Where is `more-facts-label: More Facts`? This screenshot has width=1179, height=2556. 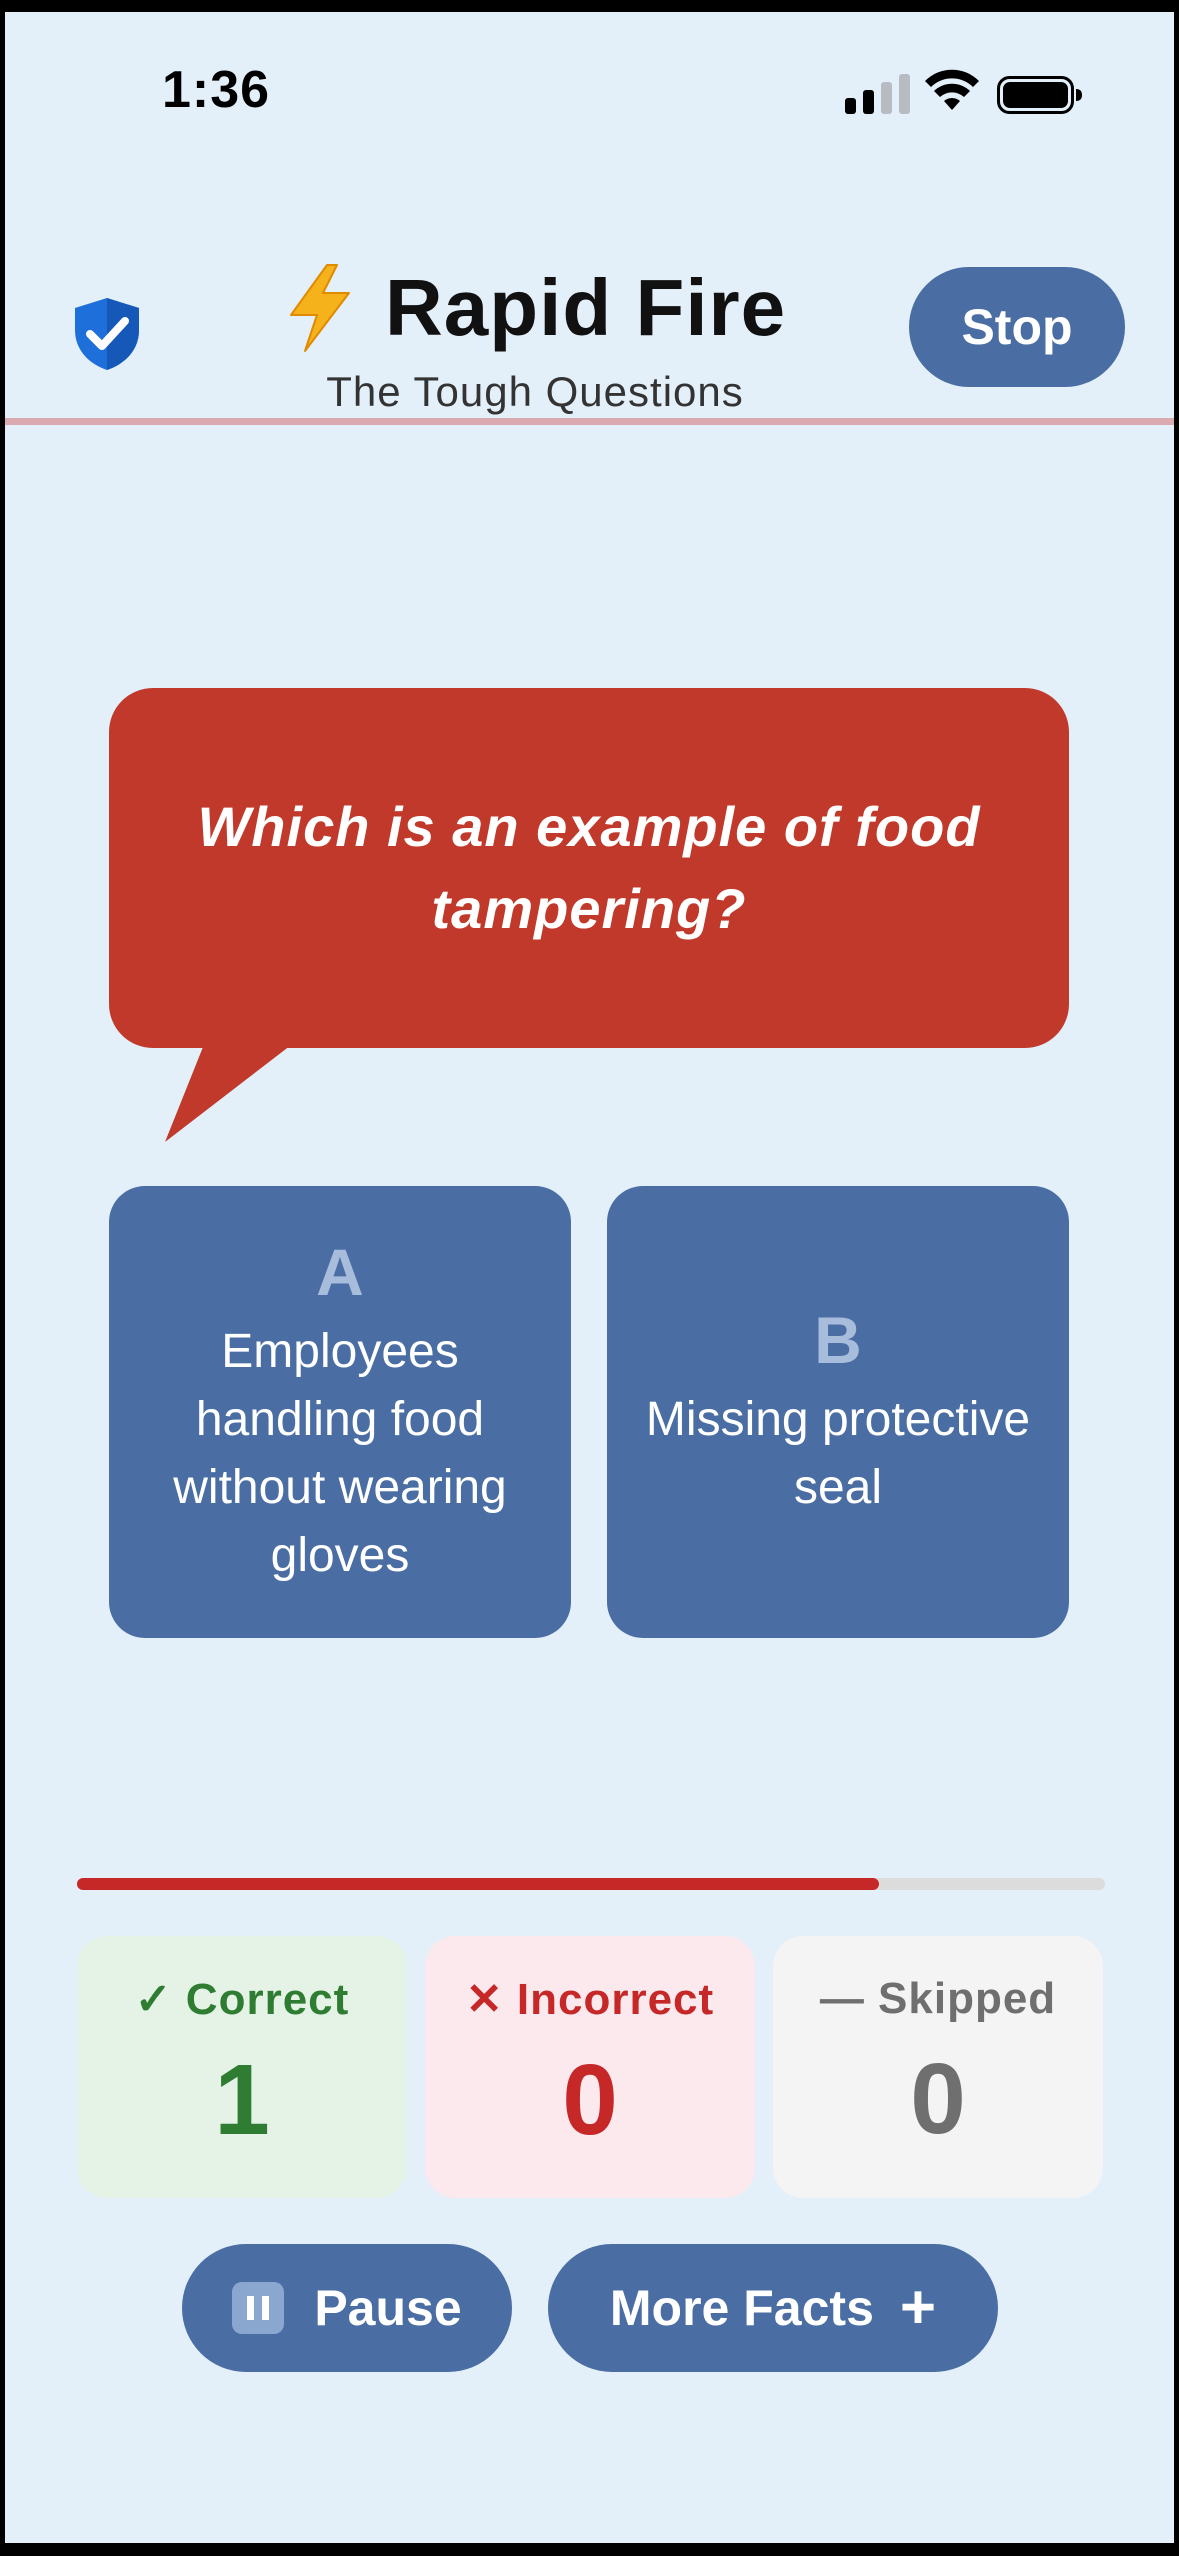 more-facts-label: More Facts is located at coordinates (741, 2308).